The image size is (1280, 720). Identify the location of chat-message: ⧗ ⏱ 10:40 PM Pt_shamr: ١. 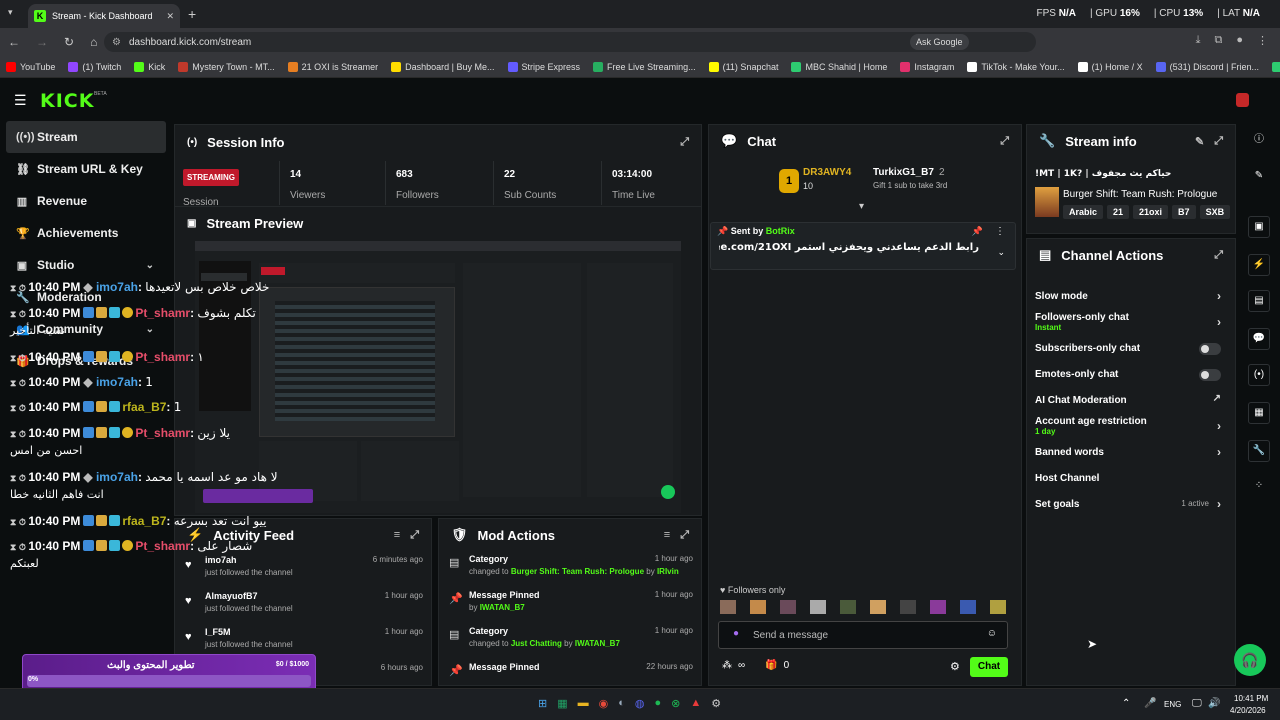
(107, 357).